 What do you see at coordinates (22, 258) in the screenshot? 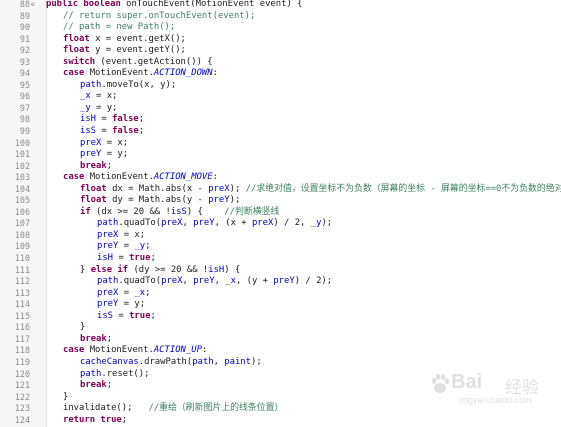
I see `line-number: 110` at bounding box center [22, 258].